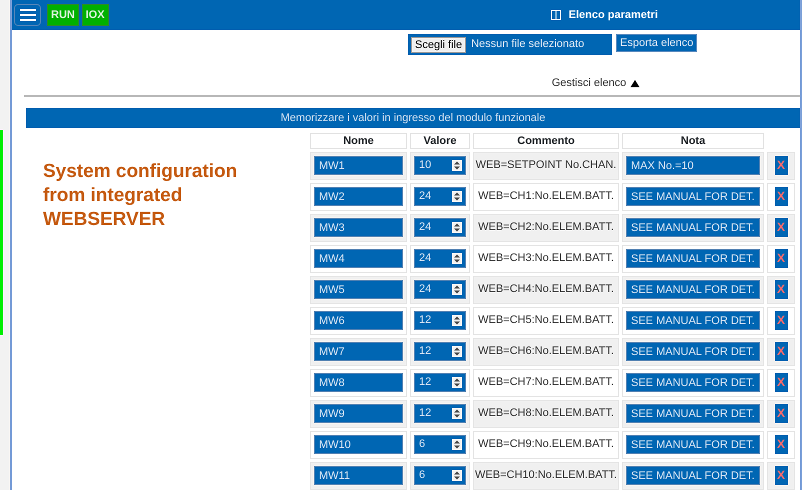 The height and width of the screenshot is (490, 802). Describe the element at coordinates (546, 258) in the screenshot. I see `comment-text: WEB=CH3:No.ELEM.BATT.` at that location.